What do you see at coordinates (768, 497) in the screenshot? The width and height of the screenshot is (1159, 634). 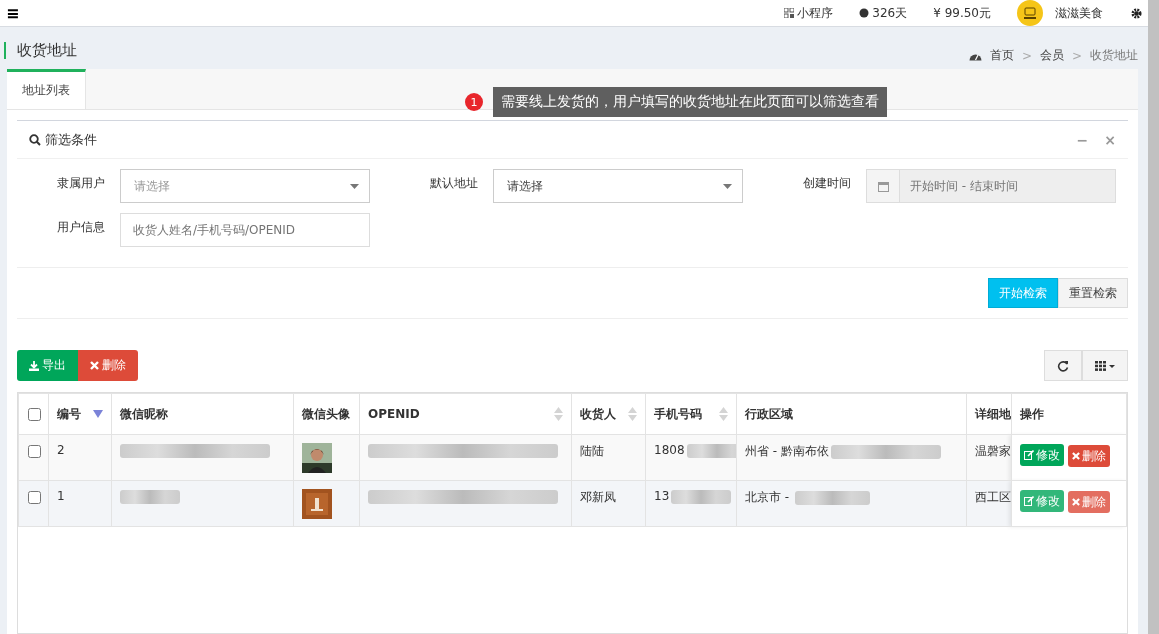 I see `table-cell-text: 北京市 -` at bounding box center [768, 497].